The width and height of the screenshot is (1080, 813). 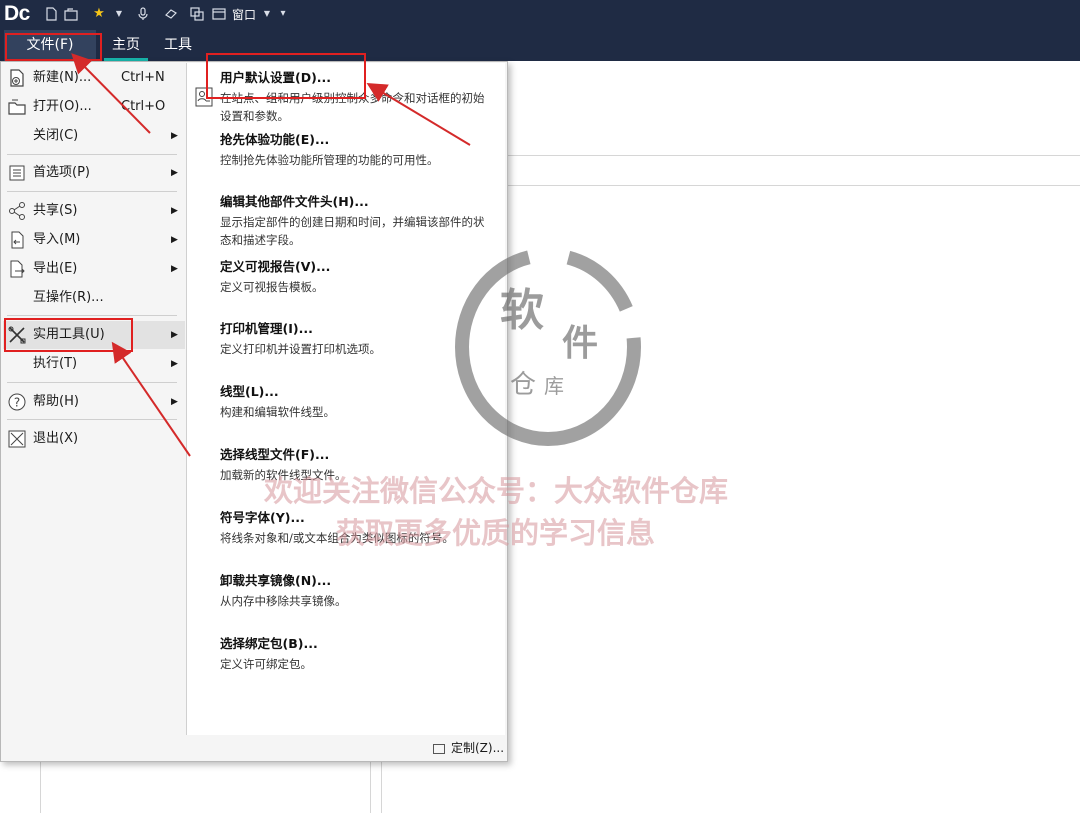 I want to click on touch-mode-icon, so click(x=171, y=14).